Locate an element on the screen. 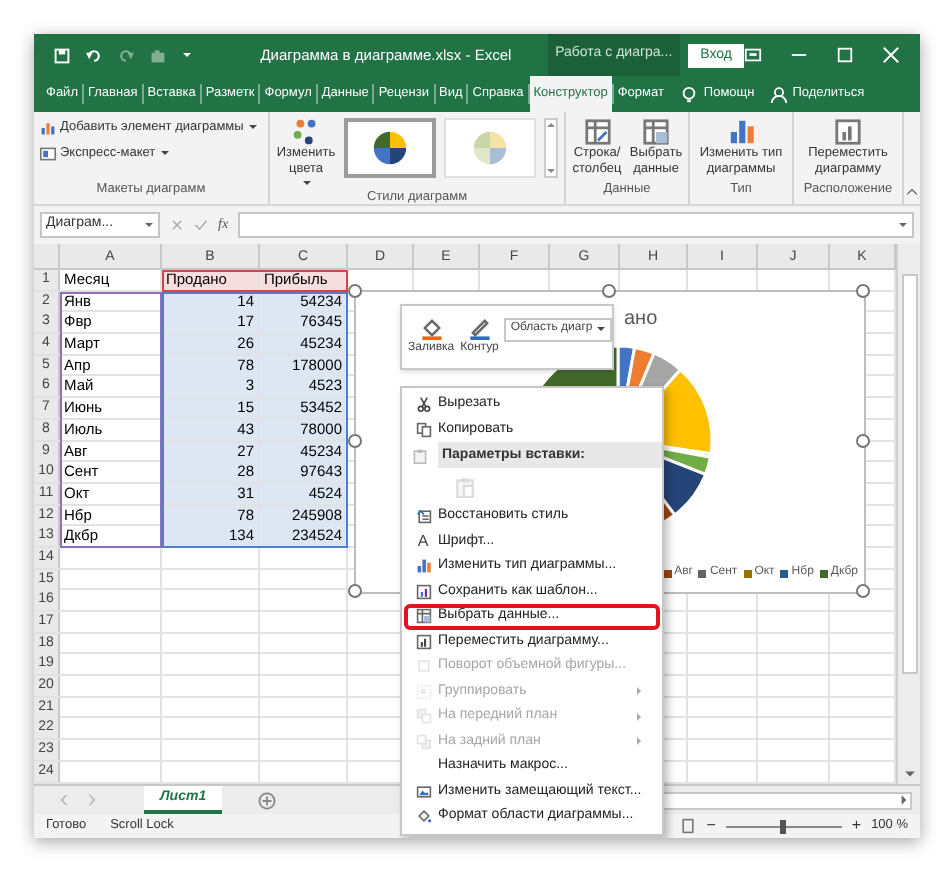 This screenshot has width=948, height=874. page-layout-icon is located at coordinates (688, 826).